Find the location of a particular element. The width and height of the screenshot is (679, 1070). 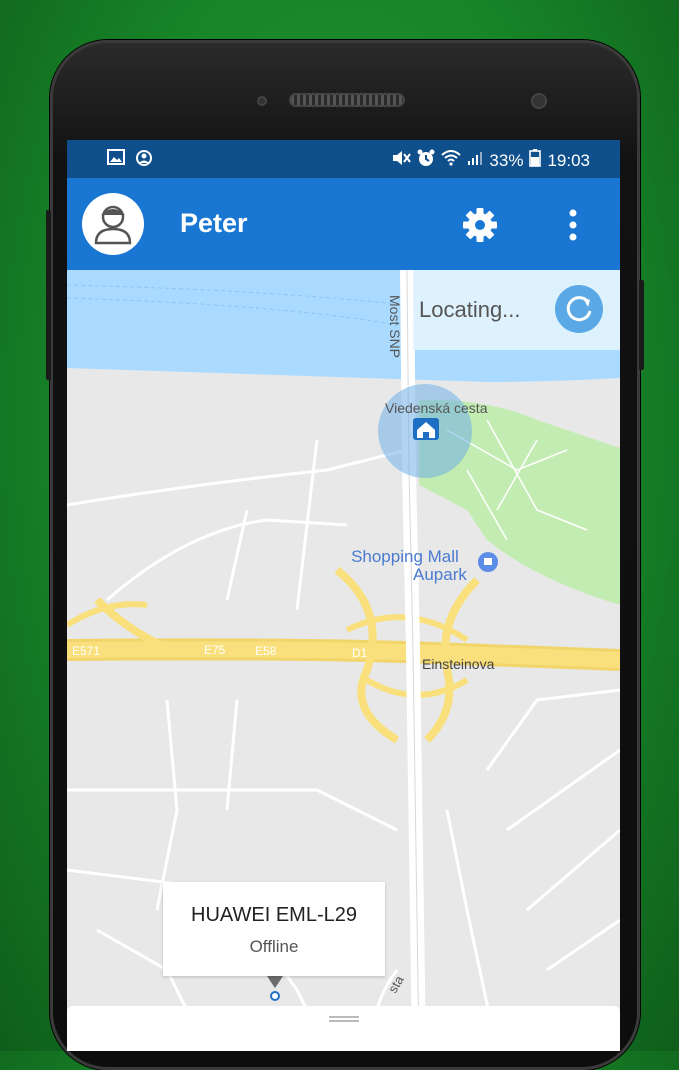

bottom-sheet is located at coordinates (343, 1028).